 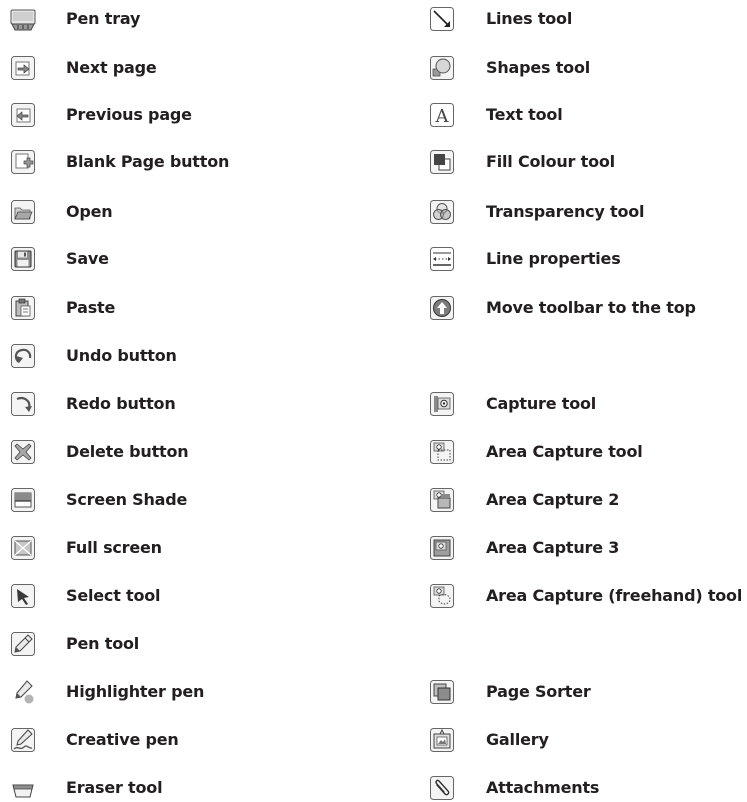 I want to click on shapes-icon, so click(x=442, y=68).